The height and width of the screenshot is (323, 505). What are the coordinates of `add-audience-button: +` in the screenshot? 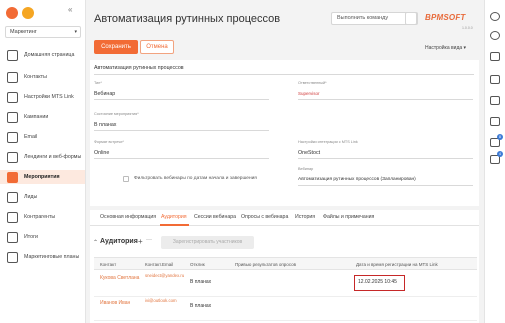 It's located at (140, 241).